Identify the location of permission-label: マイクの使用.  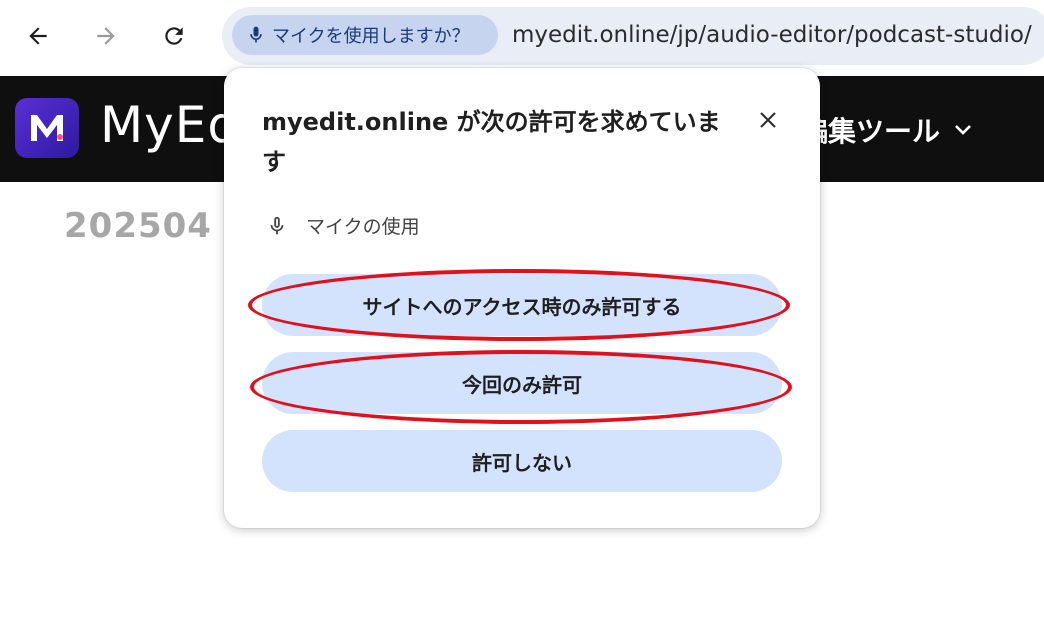
(363, 227).